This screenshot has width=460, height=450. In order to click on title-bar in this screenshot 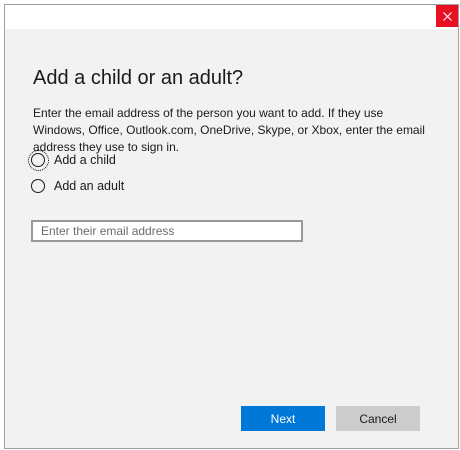, I will do `click(231, 17)`.